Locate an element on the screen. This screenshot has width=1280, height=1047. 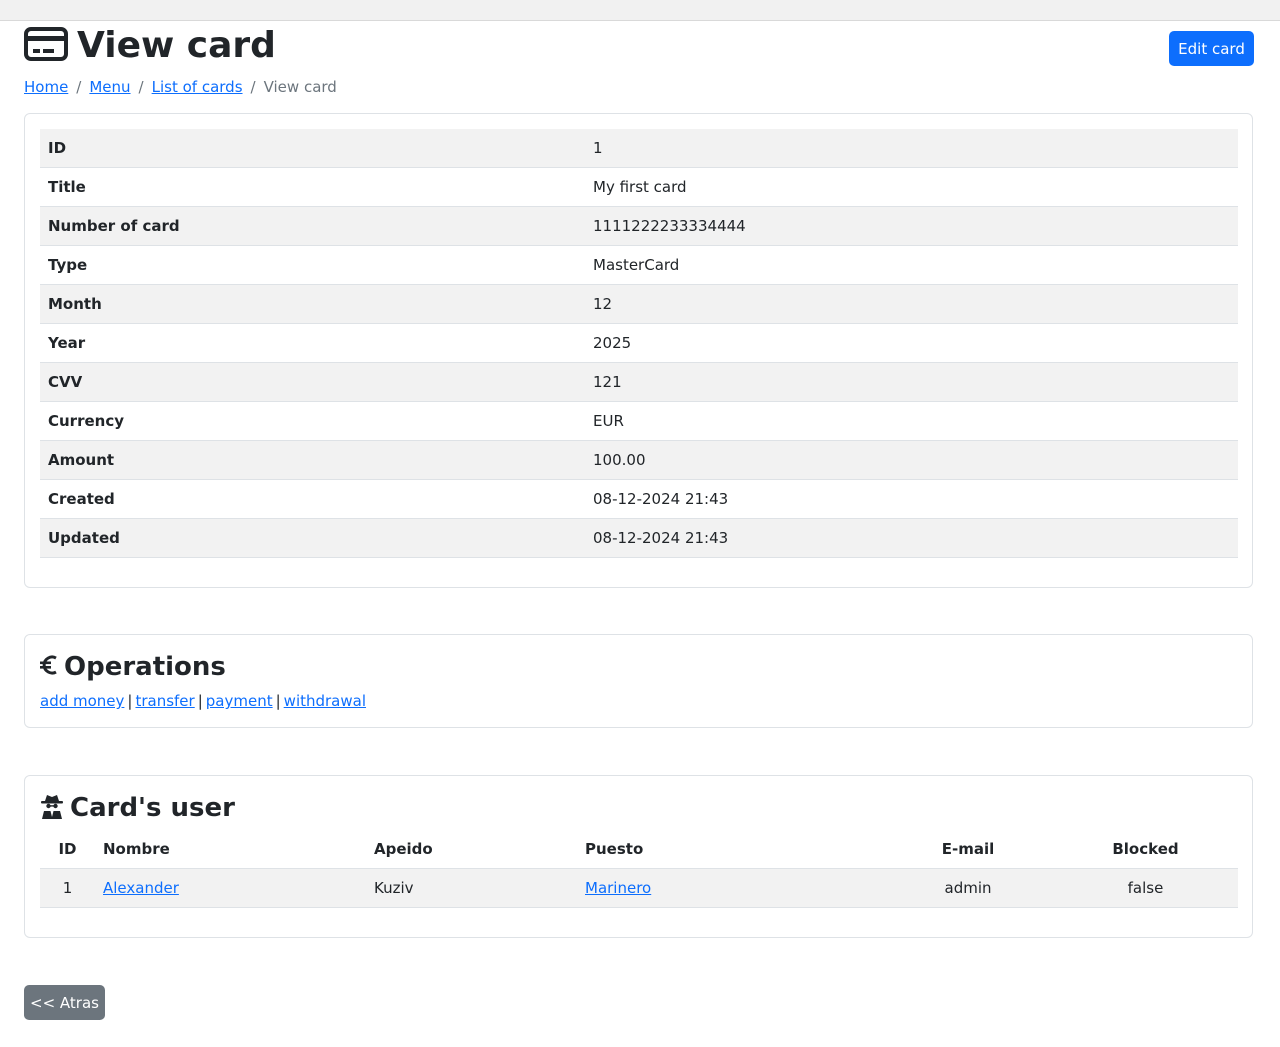
add-money-link: add money is located at coordinates (82, 701).